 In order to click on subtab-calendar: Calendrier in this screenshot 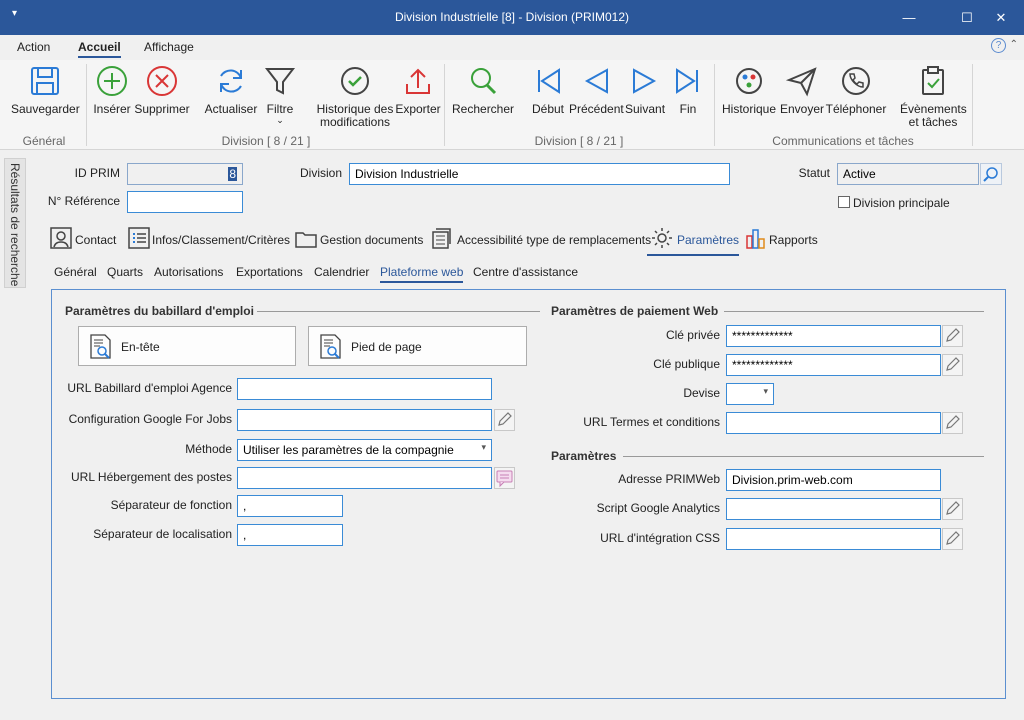, I will do `click(341, 272)`.